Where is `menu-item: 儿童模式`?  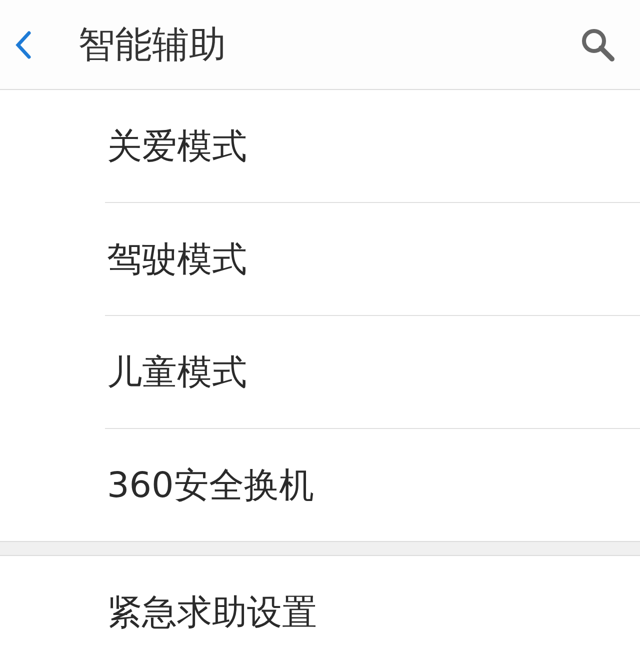 menu-item: 儿童模式 is located at coordinates (372, 372).